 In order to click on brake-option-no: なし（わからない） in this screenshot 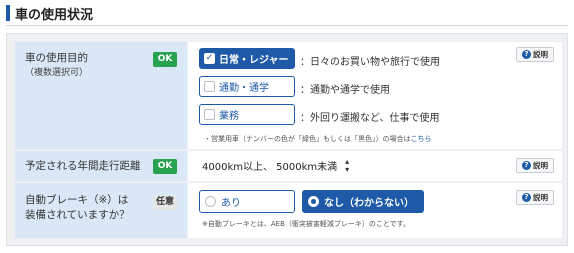, I will do `click(363, 201)`.